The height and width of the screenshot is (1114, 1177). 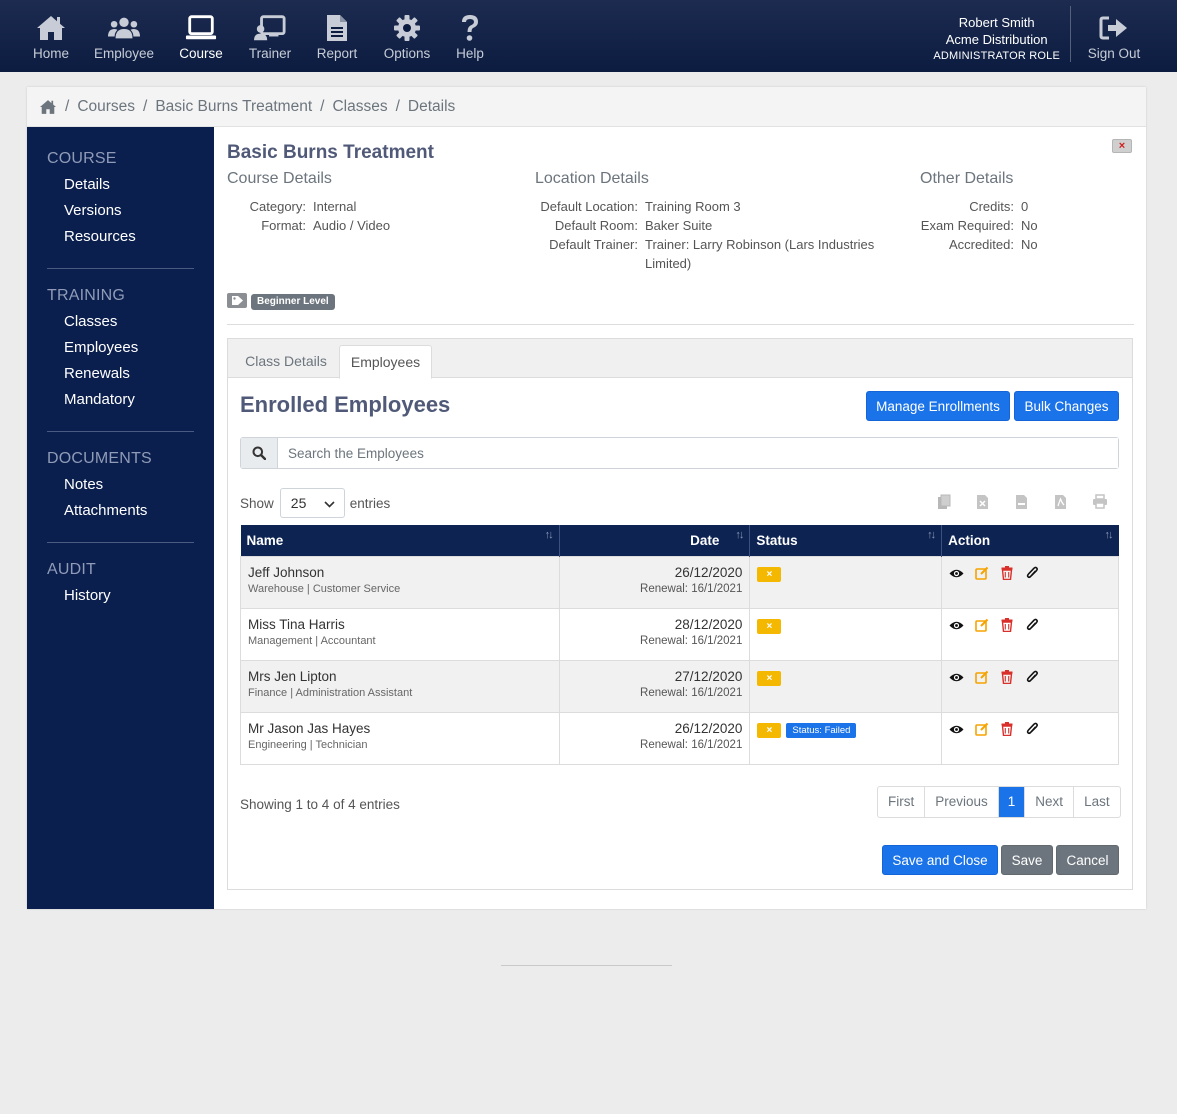 I want to click on entries-select: 25, so click(x=312, y=503).